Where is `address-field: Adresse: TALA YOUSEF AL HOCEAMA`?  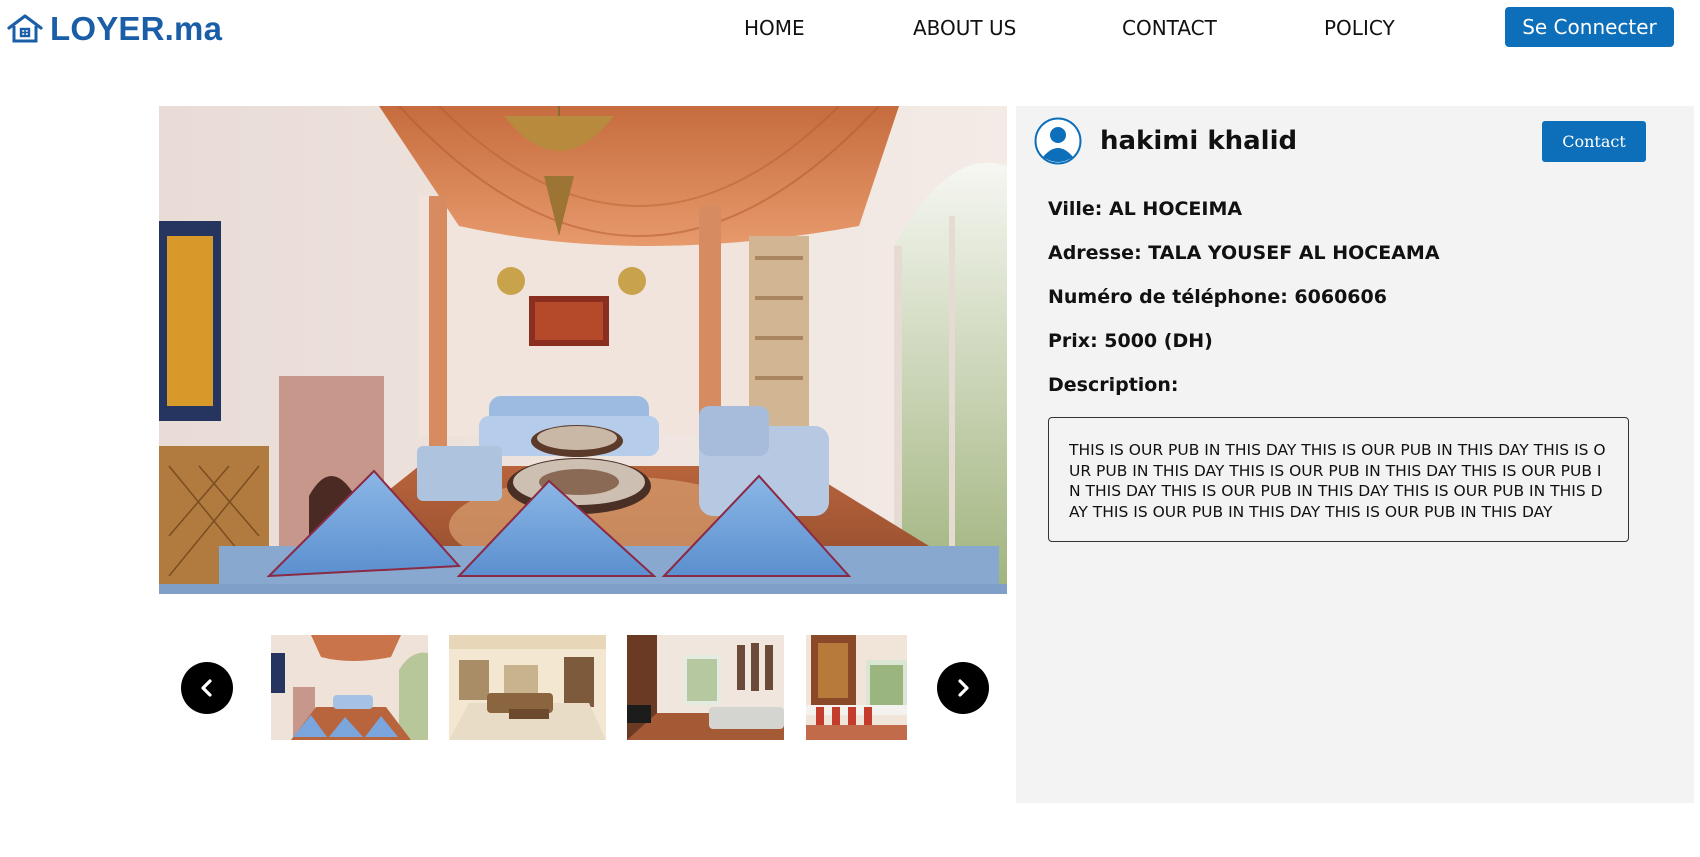 address-field: Adresse: TALA YOUSEF AL HOCEAMA is located at coordinates (1244, 253).